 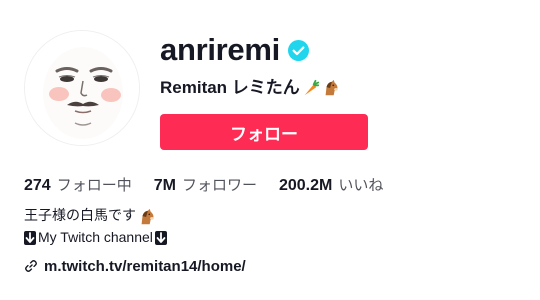 I want to click on bio-line-1: 王子様の白馬です, so click(x=95, y=216).